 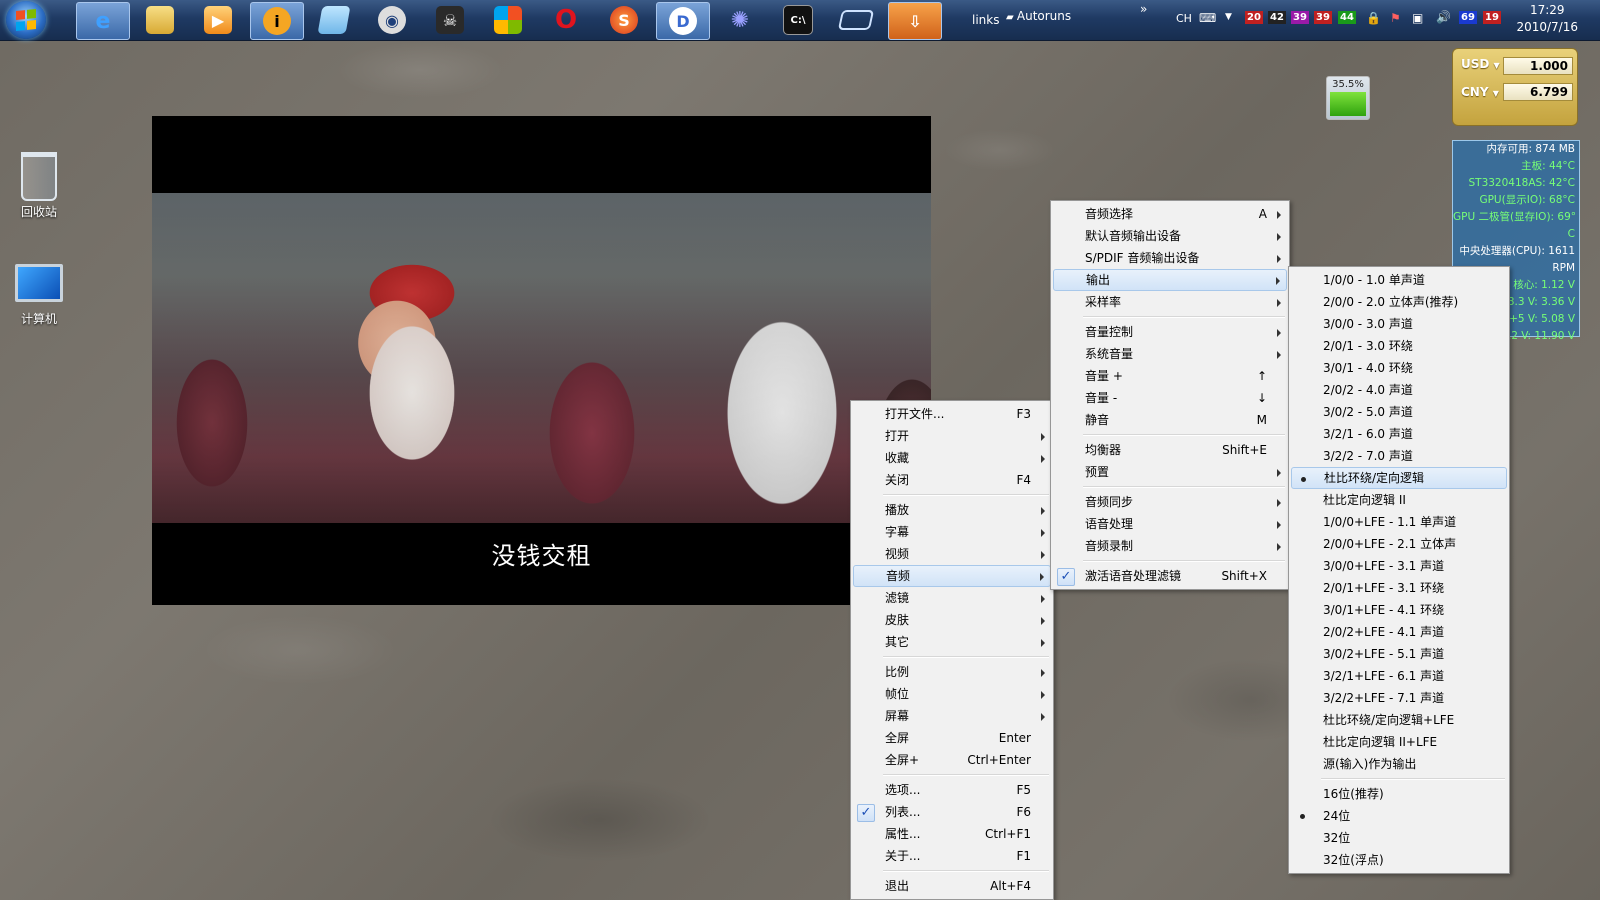 What do you see at coordinates (566, 20) in the screenshot?
I see `opera-taskbar-button: O` at bounding box center [566, 20].